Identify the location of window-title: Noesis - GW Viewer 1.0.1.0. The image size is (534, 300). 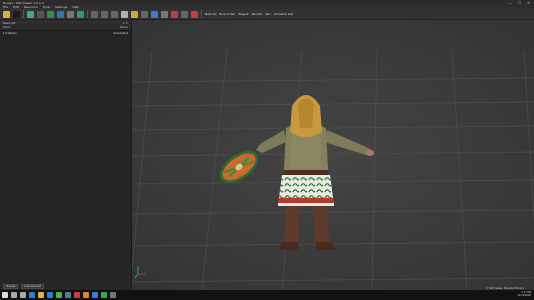
(23, 2).